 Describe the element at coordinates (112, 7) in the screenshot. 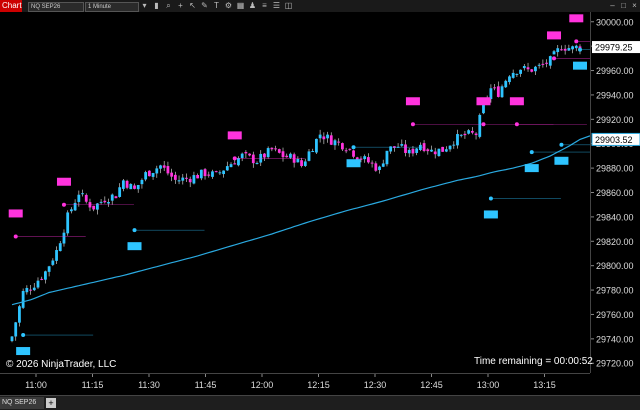

I see `interval-selector: 1 Minute` at that location.